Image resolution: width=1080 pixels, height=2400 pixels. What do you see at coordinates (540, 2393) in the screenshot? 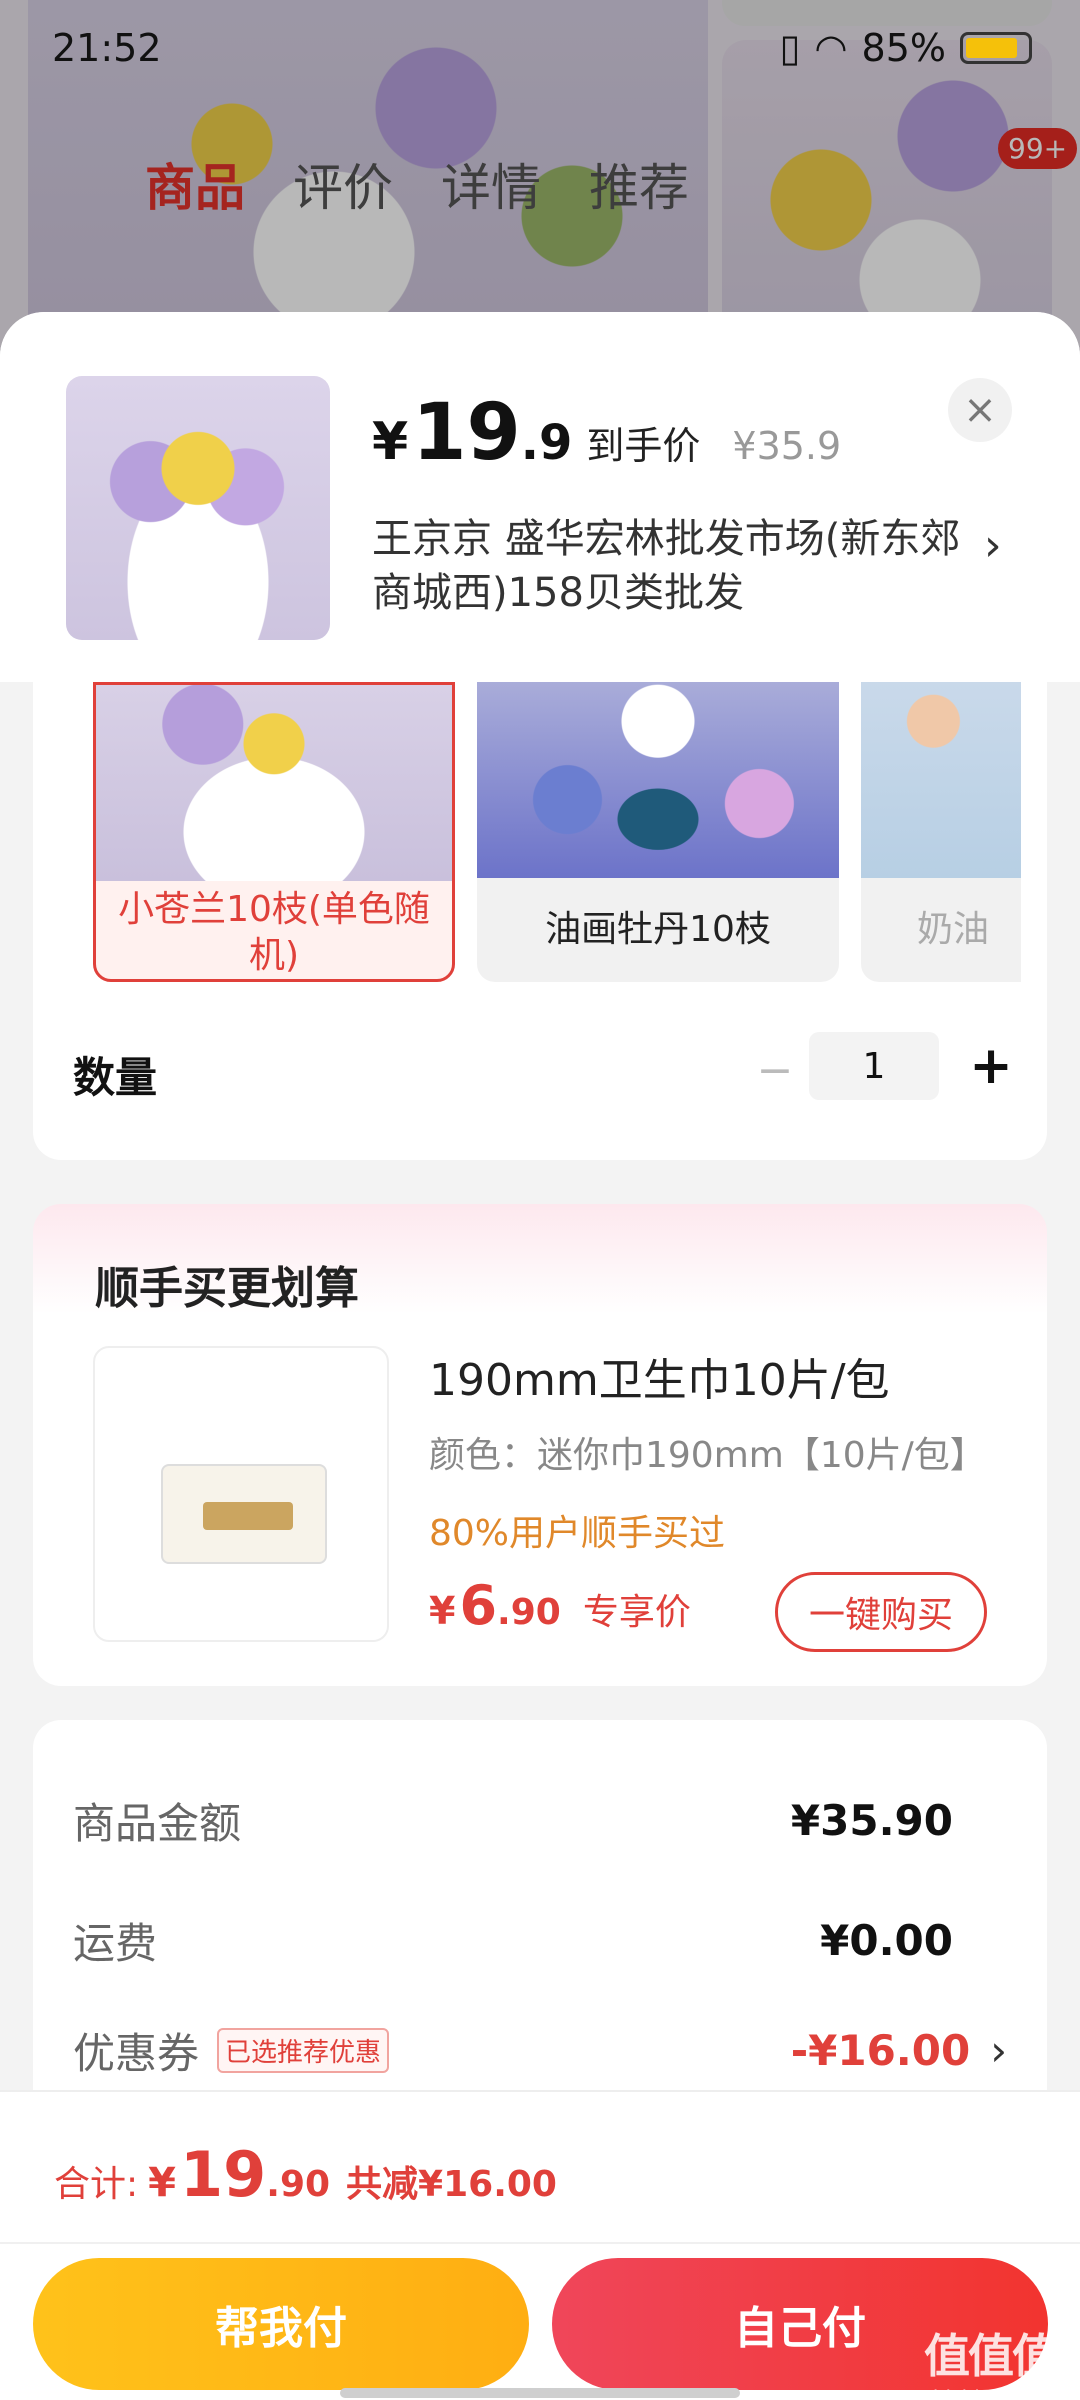
I see `home-indicator` at bounding box center [540, 2393].